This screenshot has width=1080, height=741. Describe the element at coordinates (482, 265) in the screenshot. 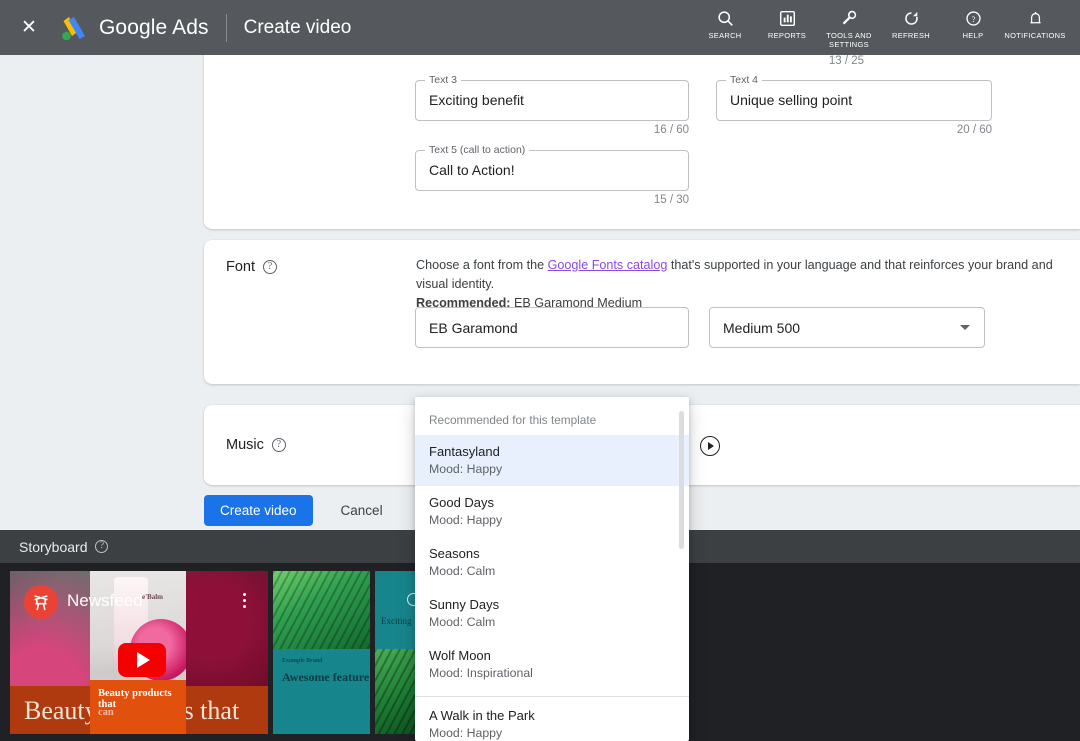

I see `font-desc-before: Choose a font from the` at that location.